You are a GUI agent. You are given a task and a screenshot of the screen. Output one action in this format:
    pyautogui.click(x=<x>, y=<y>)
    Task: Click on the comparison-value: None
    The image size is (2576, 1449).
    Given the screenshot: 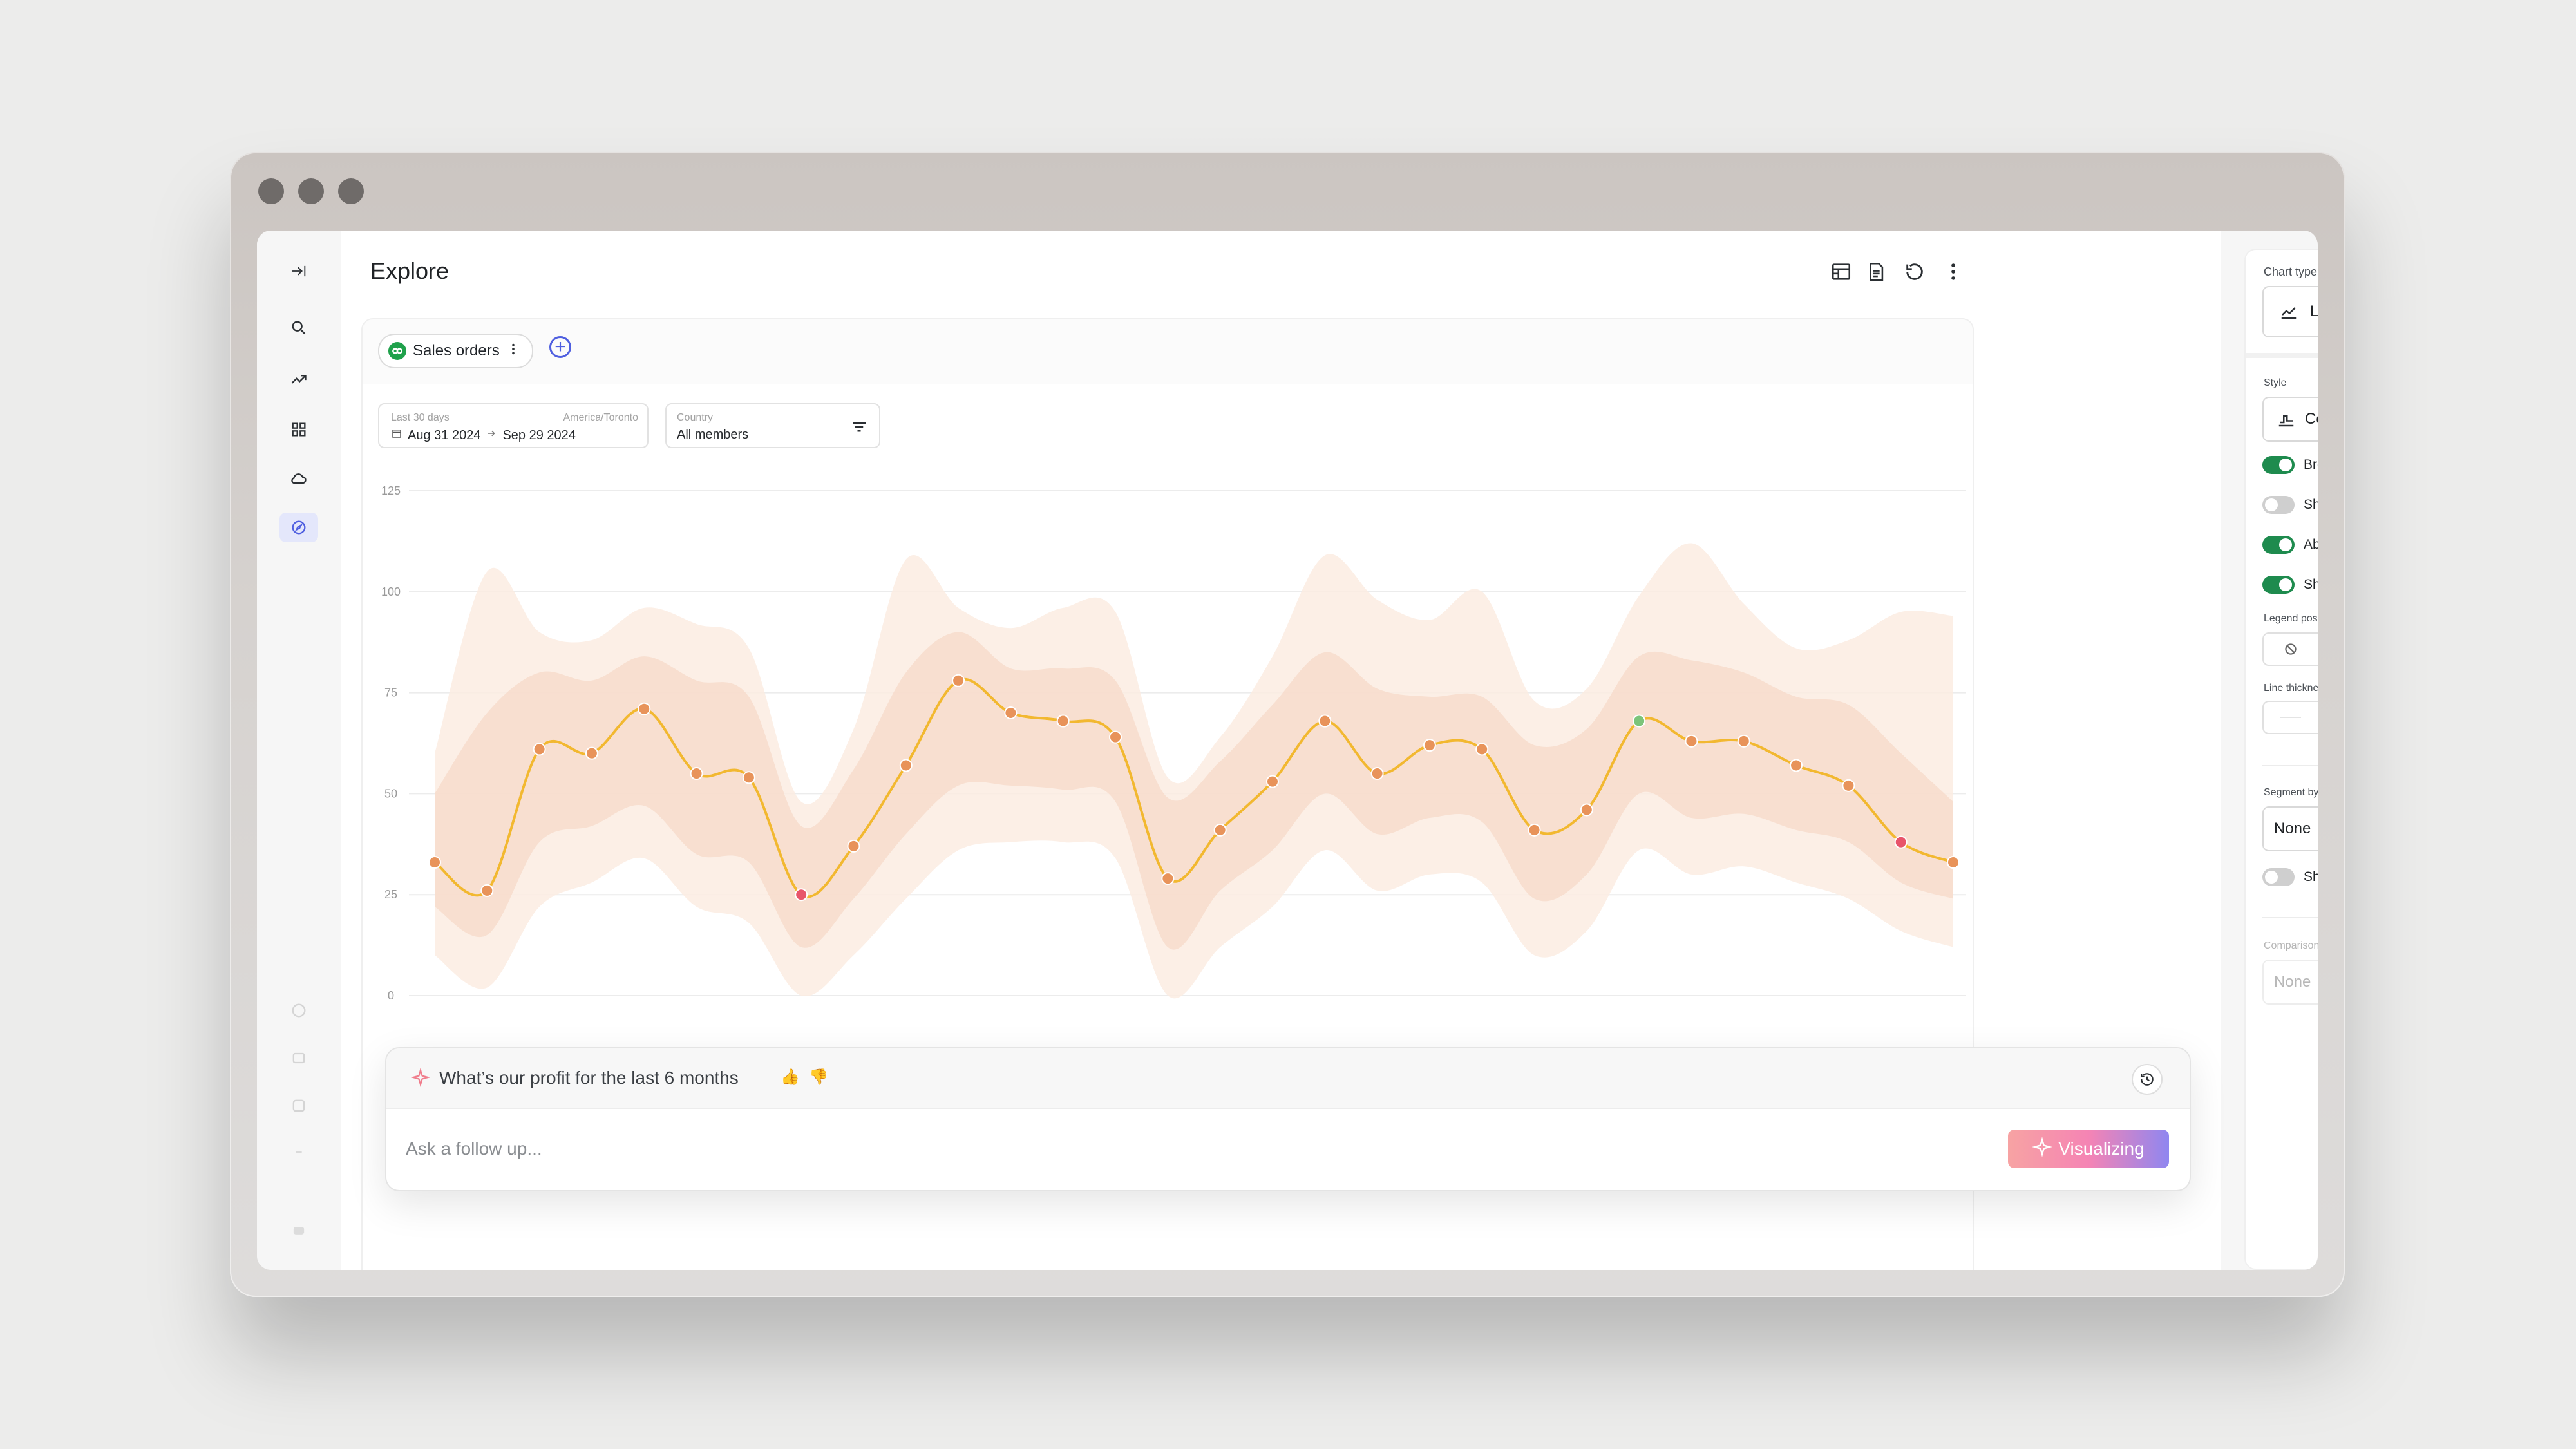 What is the action you would take?
    pyautogui.click(x=2293, y=981)
    